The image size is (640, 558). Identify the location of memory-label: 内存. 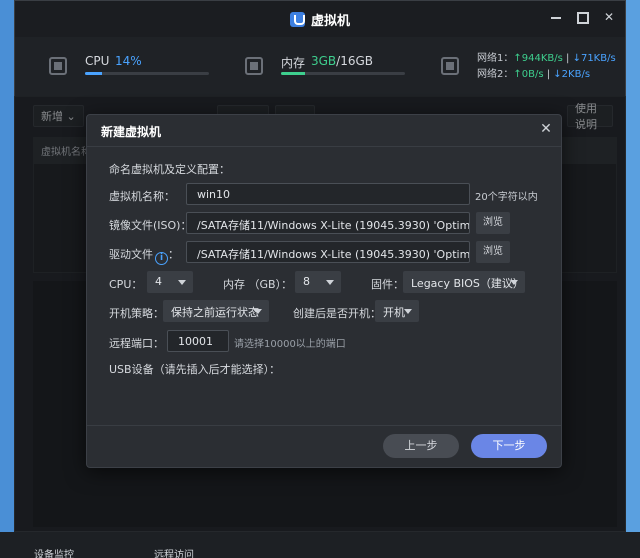
(293, 63).